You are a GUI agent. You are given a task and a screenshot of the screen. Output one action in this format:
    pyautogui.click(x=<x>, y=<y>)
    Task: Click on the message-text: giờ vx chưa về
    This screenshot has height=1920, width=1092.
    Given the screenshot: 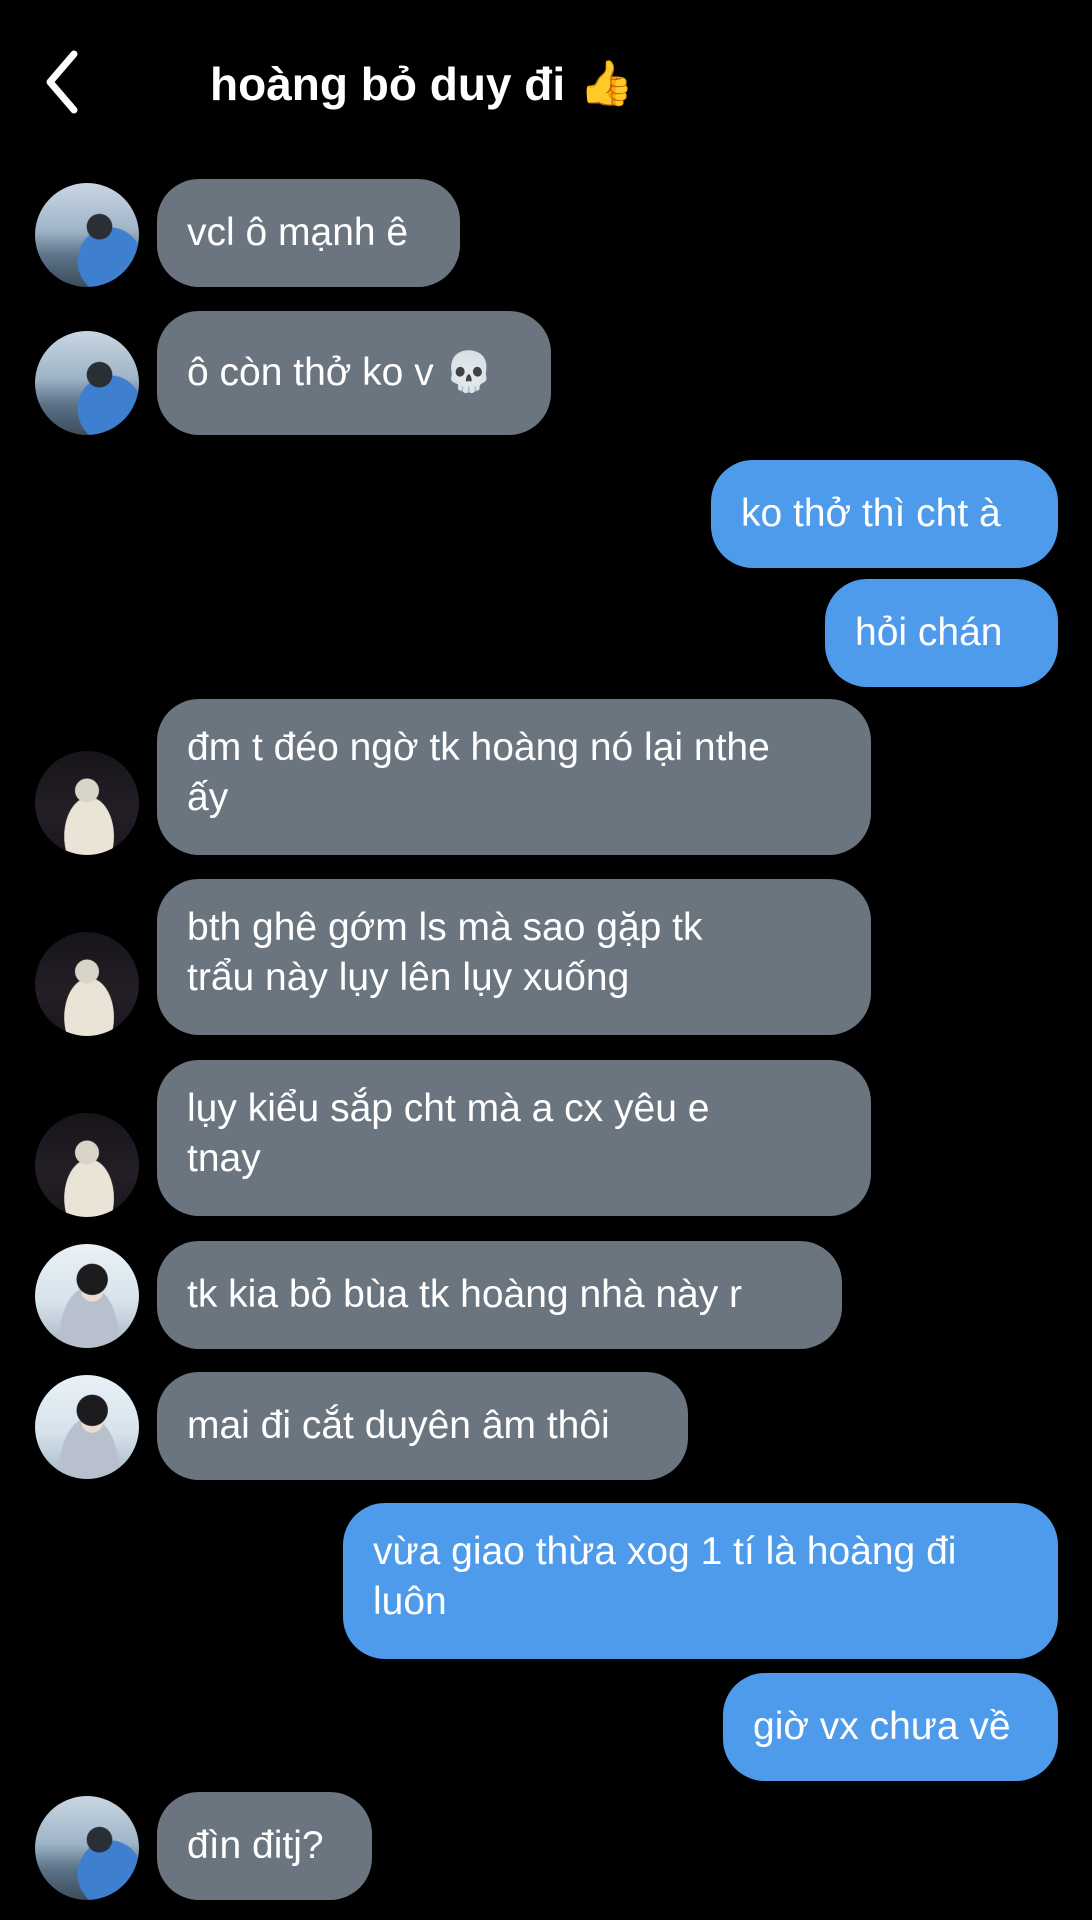 What is the action you would take?
    pyautogui.click(x=882, y=1726)
    